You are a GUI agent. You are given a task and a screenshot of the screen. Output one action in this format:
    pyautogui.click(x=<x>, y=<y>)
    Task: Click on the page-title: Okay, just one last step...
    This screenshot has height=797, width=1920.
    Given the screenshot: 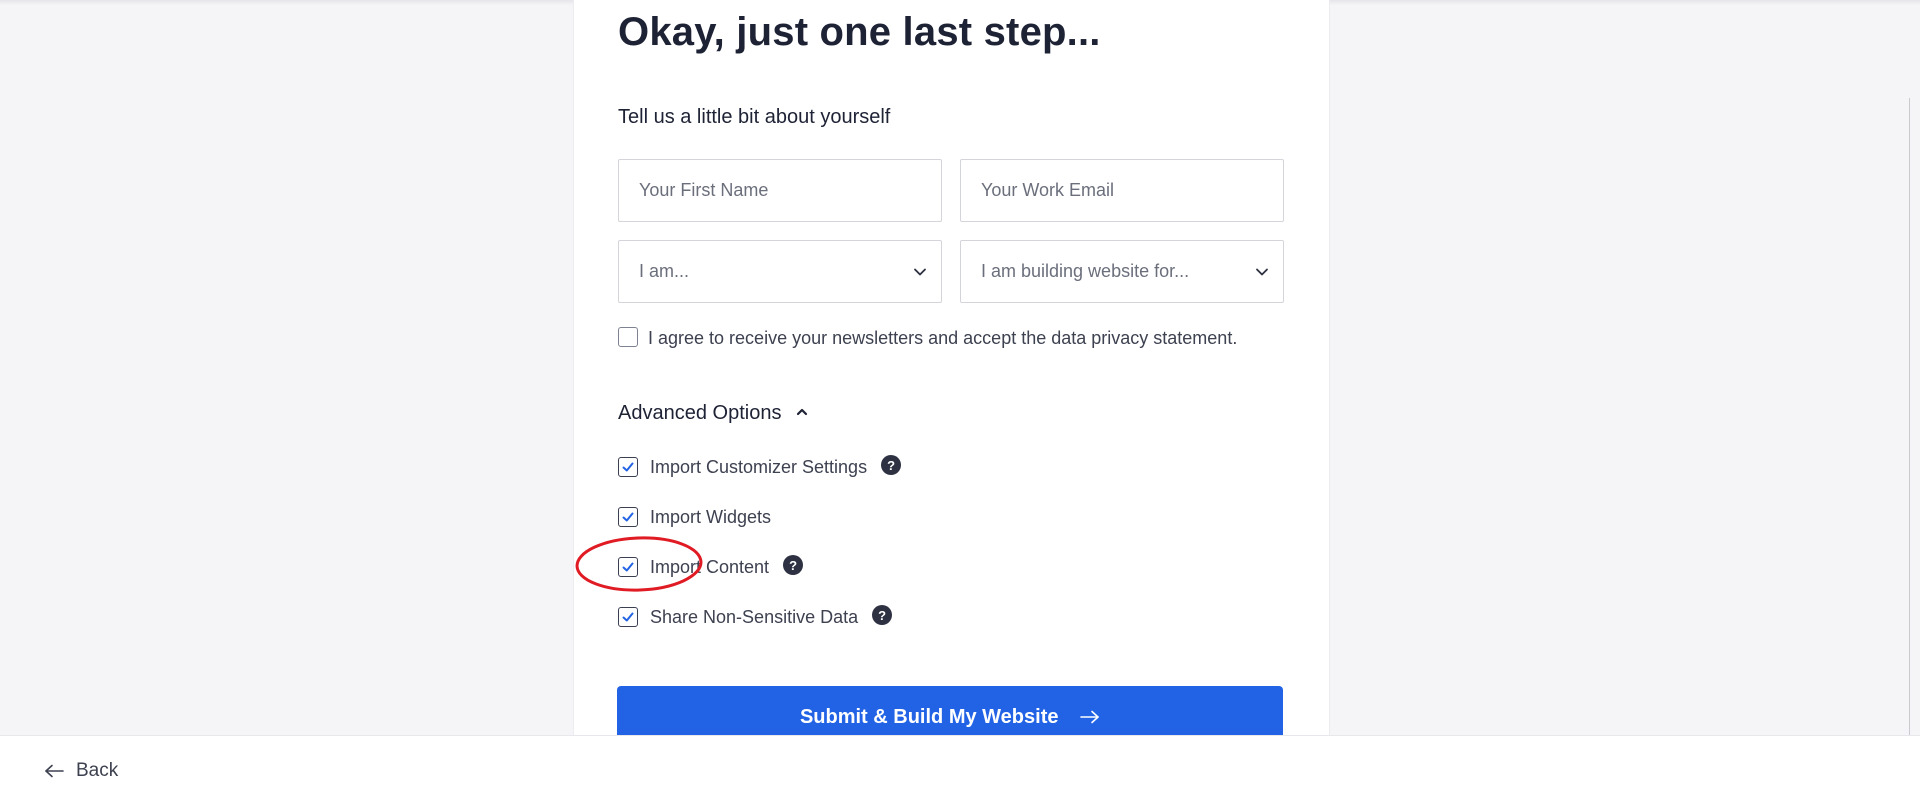 What is the action you would take?
    pyautogui.click(x=859, y=32)
    